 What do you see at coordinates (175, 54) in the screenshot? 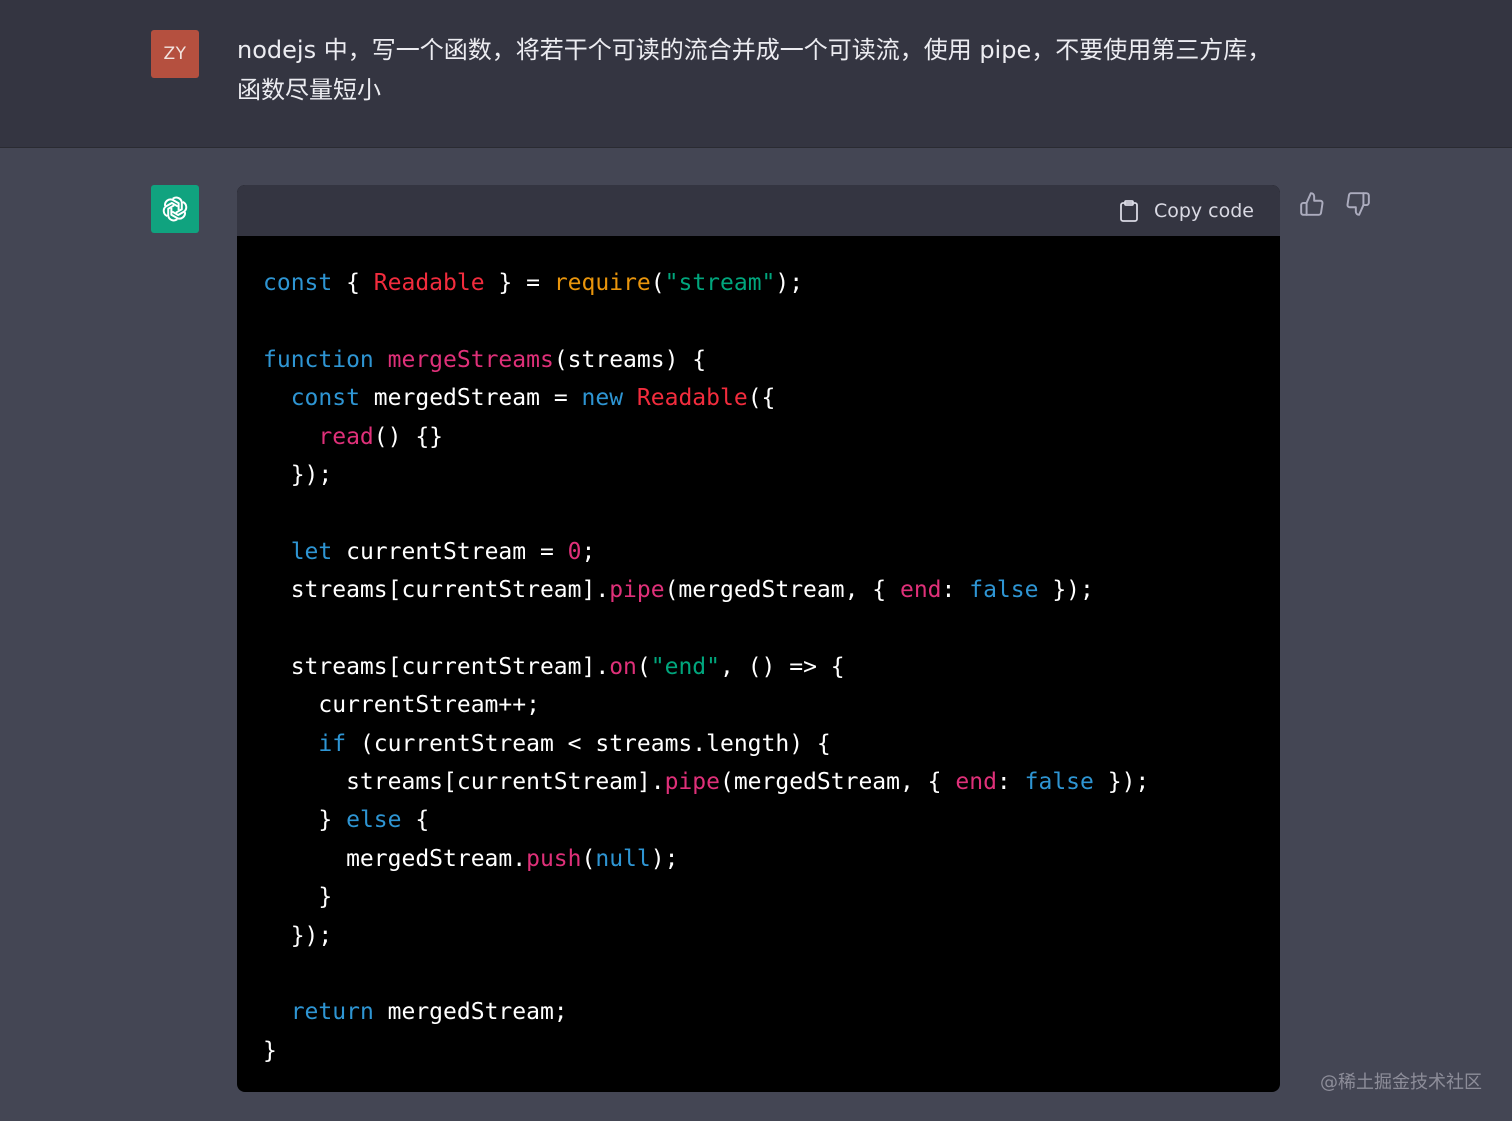
I see `user-avatar: ZY` at bounding box center [175, 54].